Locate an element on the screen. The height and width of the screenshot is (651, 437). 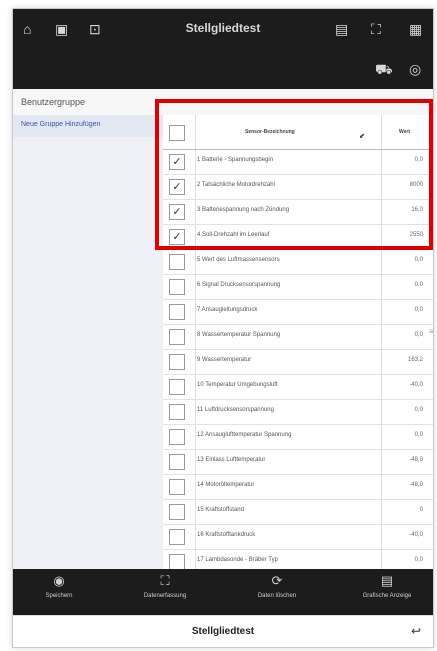
table-row: ✓ 3 Batteriespannung nach Zündung 16,0 is located at coordinates (298, 212).